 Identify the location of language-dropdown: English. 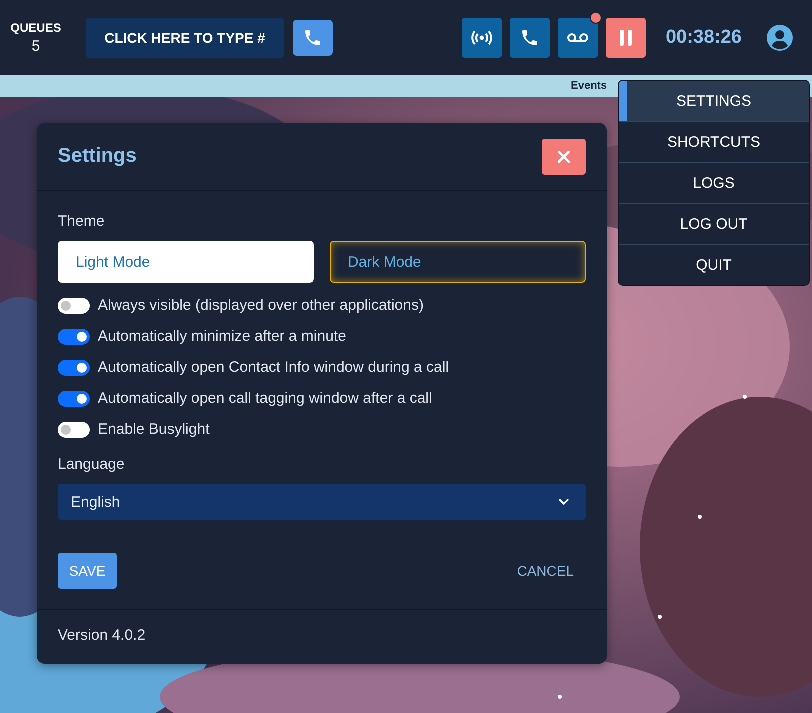
(322, 502).